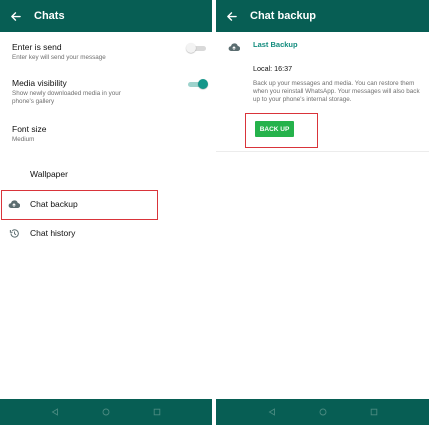  I want to click on wallpaper-icon, so click(14, 174).